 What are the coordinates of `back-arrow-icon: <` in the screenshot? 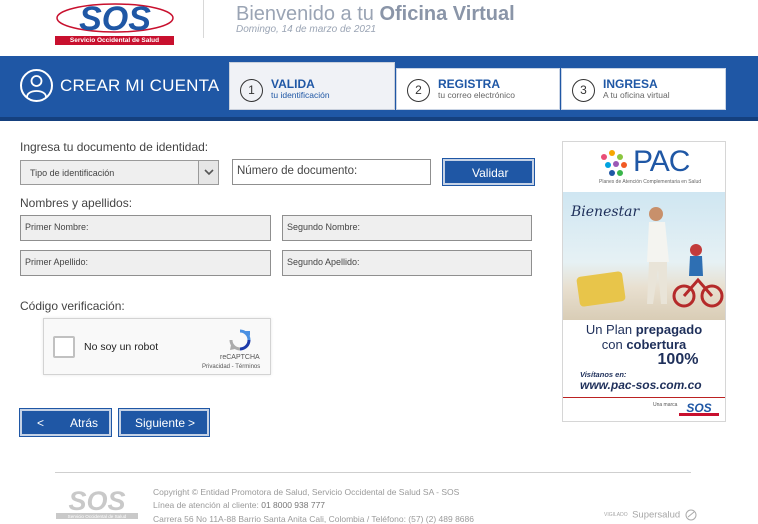 It's located at (41, 423).